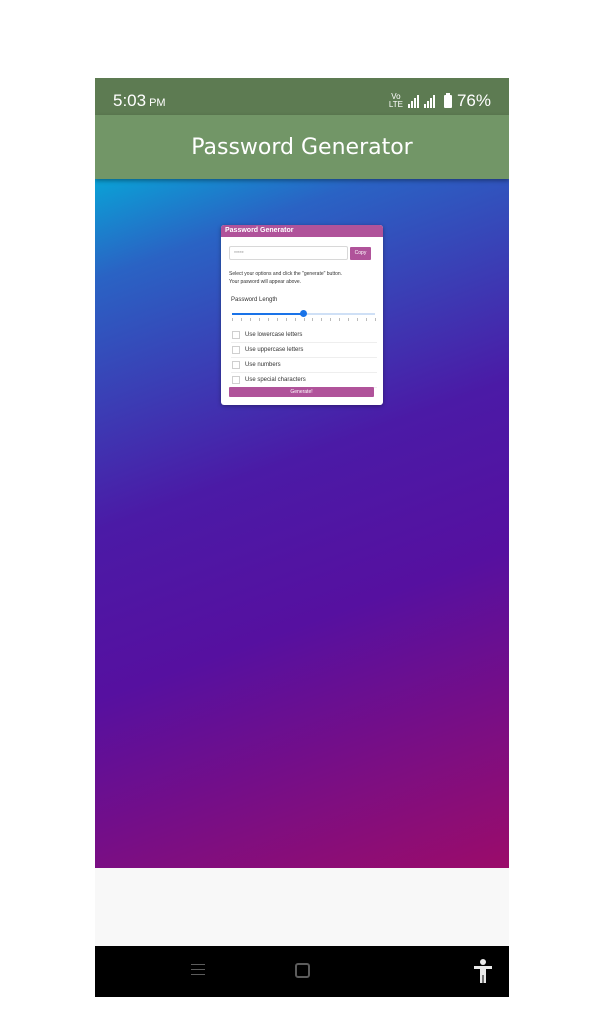  What do you see at coordinates (447, 100) in the screenshot?
I see `battery-icon` at bounding box center [447, 100].